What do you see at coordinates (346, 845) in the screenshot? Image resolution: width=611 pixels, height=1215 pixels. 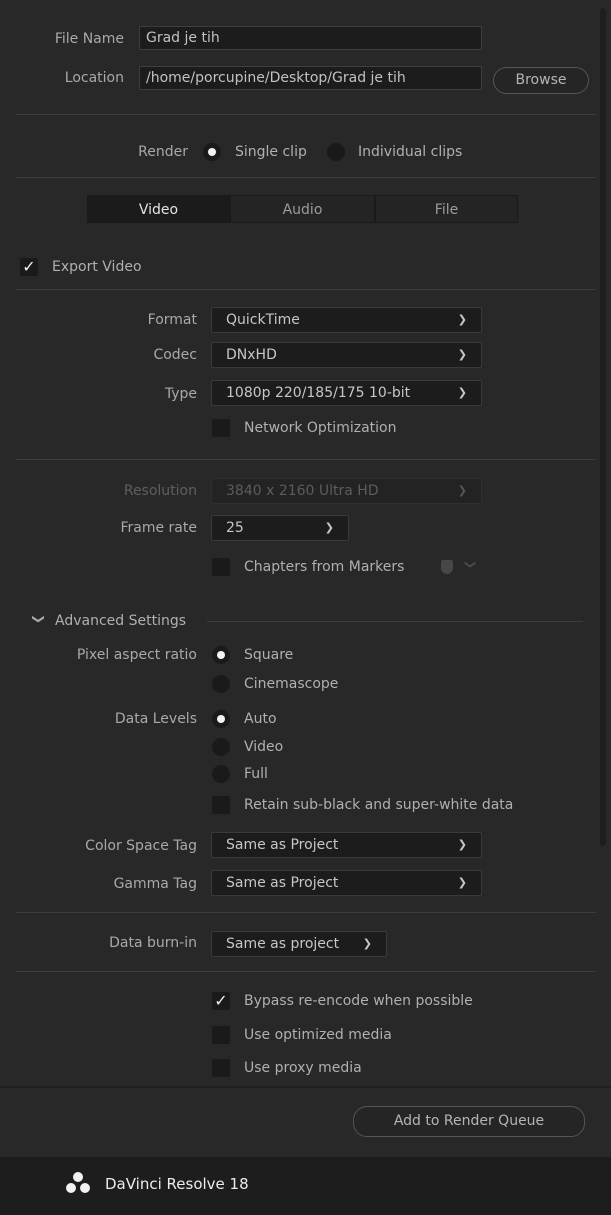 I see `color-space-select: Same as Project ❯` at bounding box center [346, 845].